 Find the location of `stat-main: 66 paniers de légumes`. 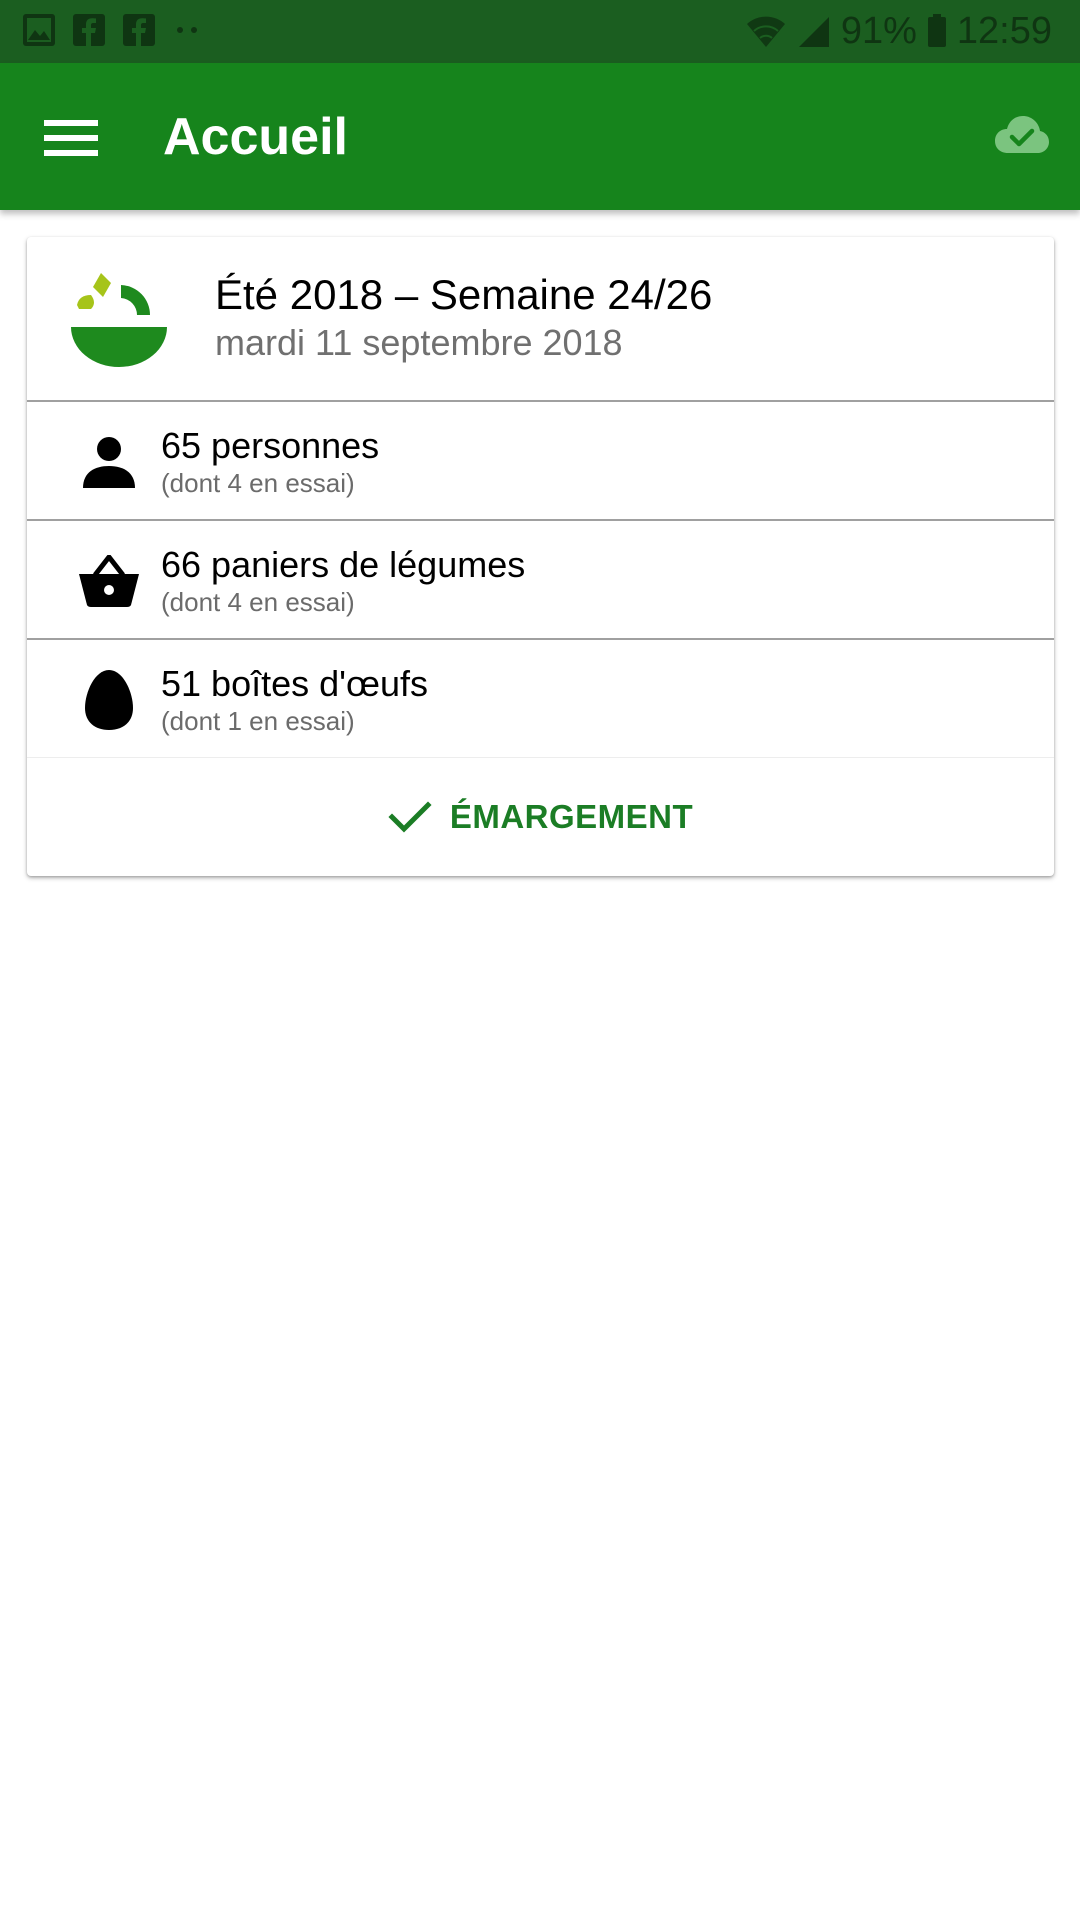

stat-main: 66 paniers de légumes is located at coordinates (343, 564).